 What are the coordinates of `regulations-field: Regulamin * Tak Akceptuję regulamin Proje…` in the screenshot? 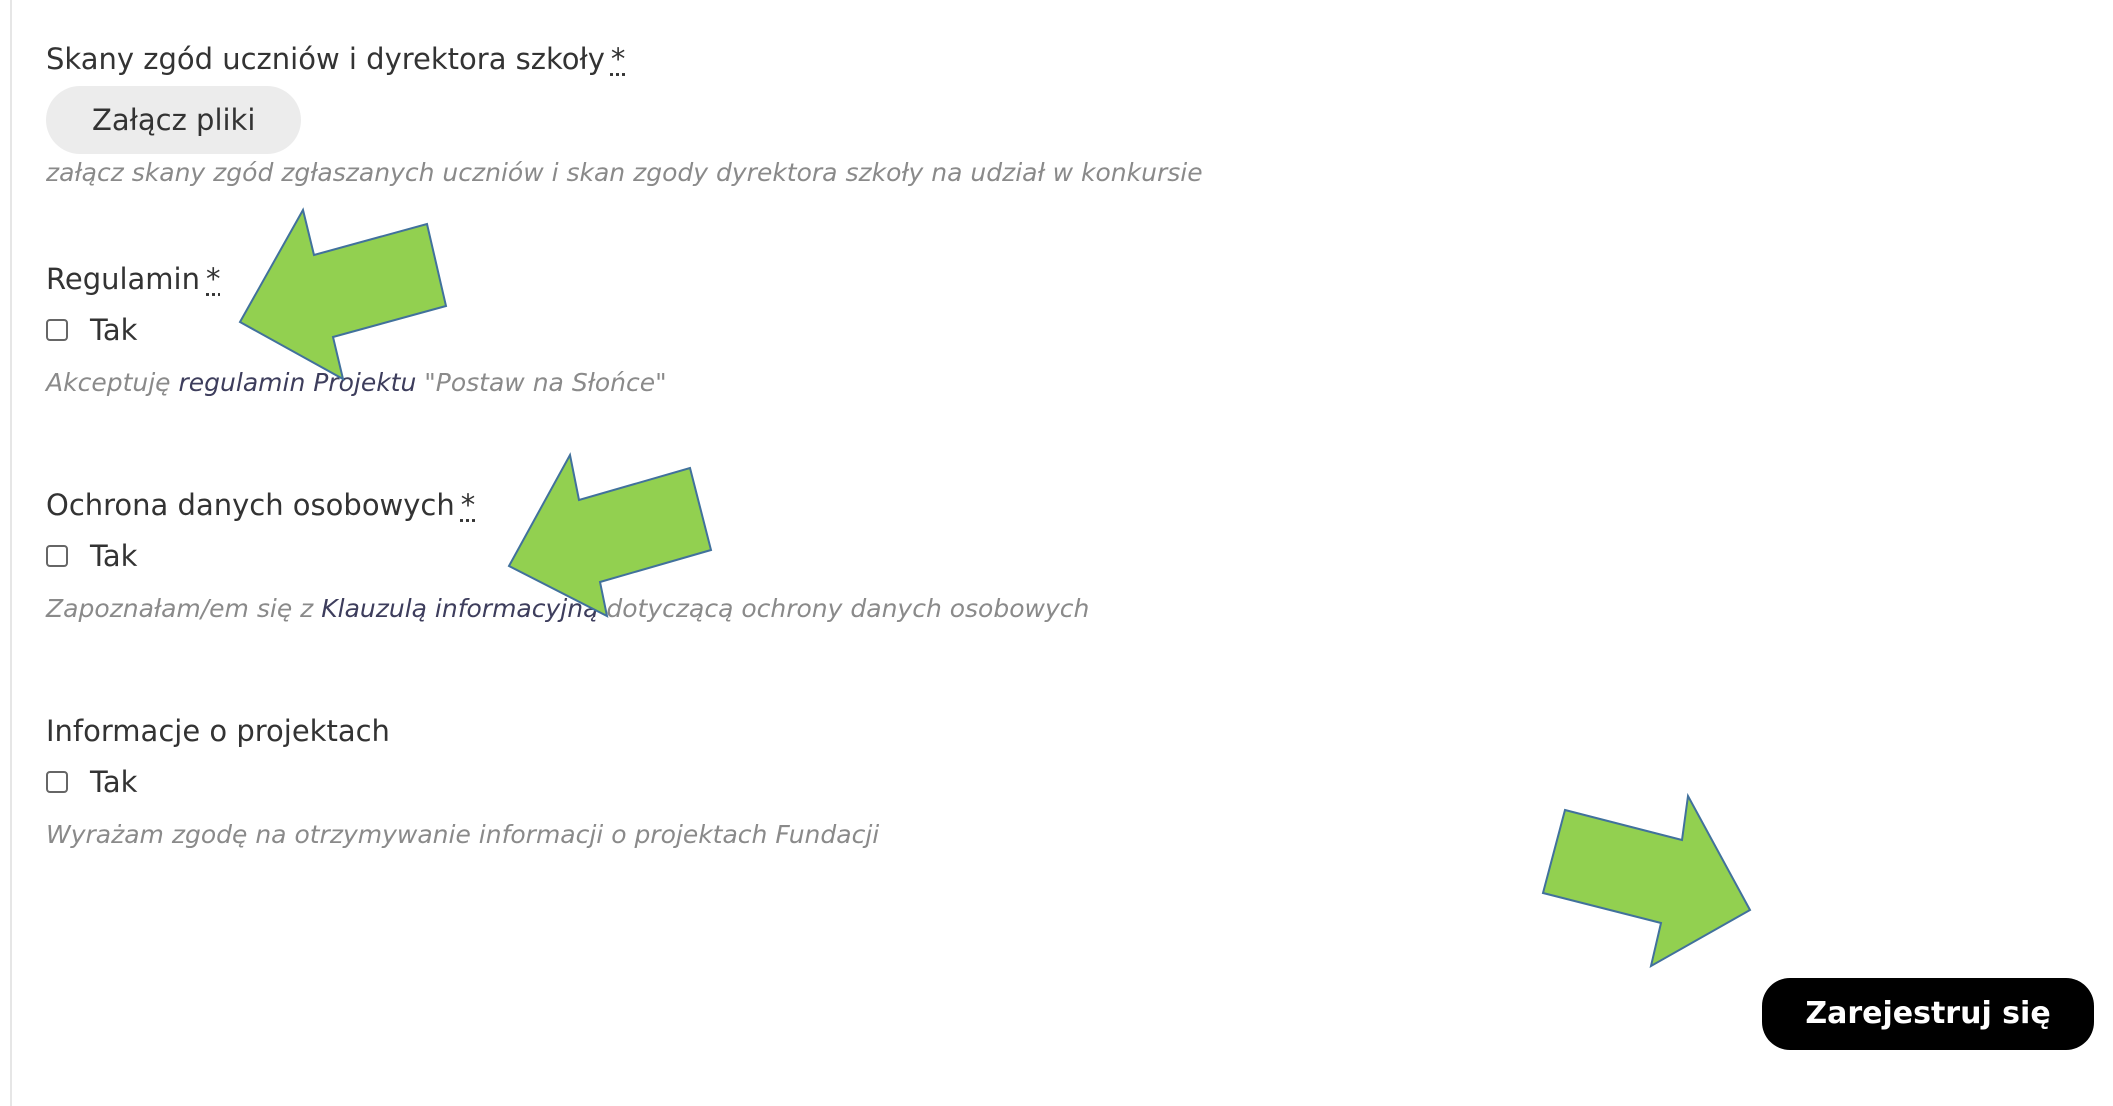 It's located at (356, 329).